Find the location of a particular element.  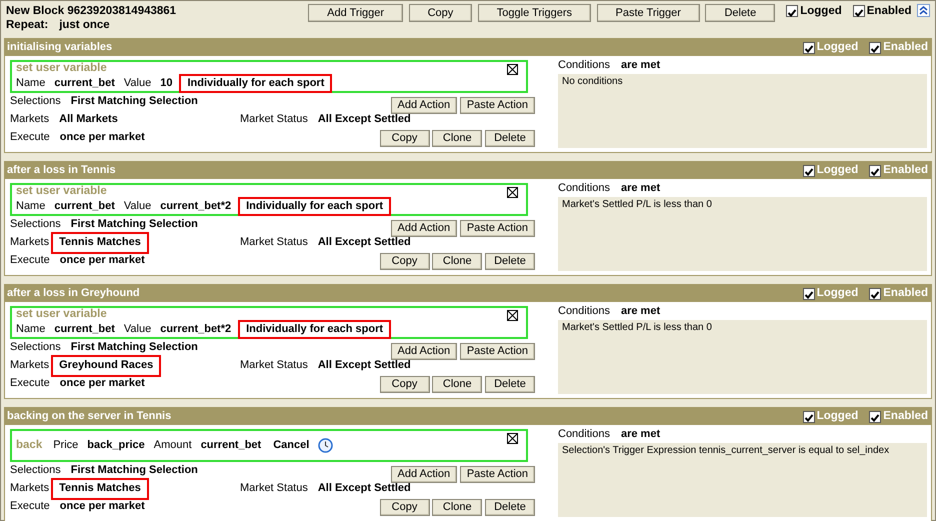

block-title: New Block 96239203814943861 is located at coordinates (91, 11).